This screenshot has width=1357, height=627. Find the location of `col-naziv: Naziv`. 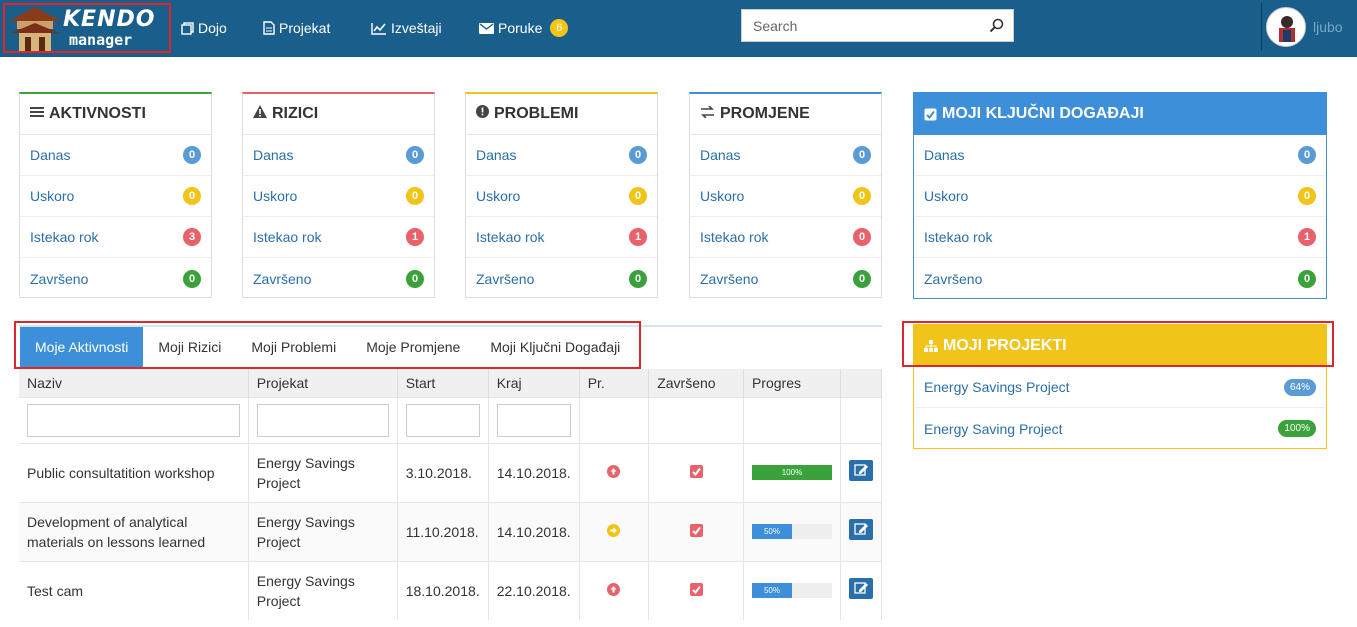

col-naziv: Naziv is located at coordinates (134, 383).